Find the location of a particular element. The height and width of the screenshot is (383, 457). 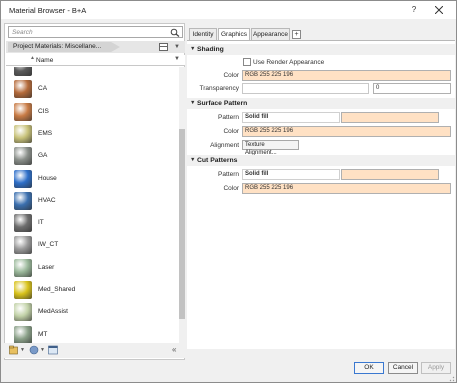

open-library-icon is located at coordinates (14, 350).